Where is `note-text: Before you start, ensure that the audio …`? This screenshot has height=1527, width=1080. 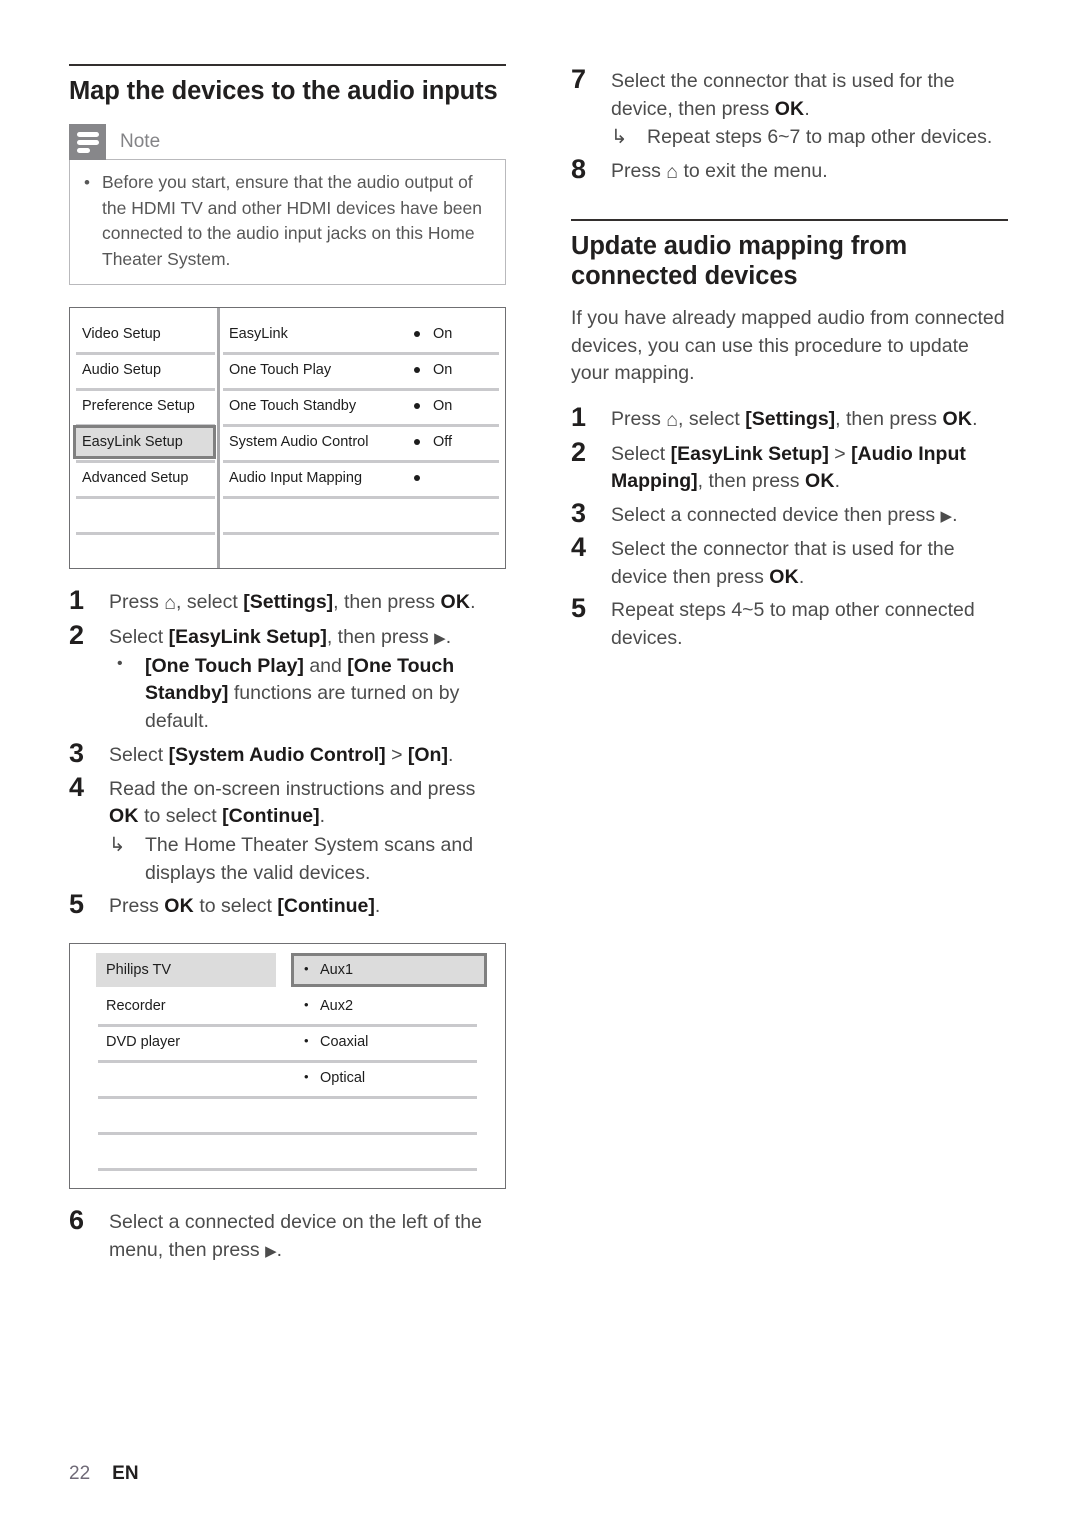
note-text: Before you start, ensure that the audio … is located at coordinates (292, 220).